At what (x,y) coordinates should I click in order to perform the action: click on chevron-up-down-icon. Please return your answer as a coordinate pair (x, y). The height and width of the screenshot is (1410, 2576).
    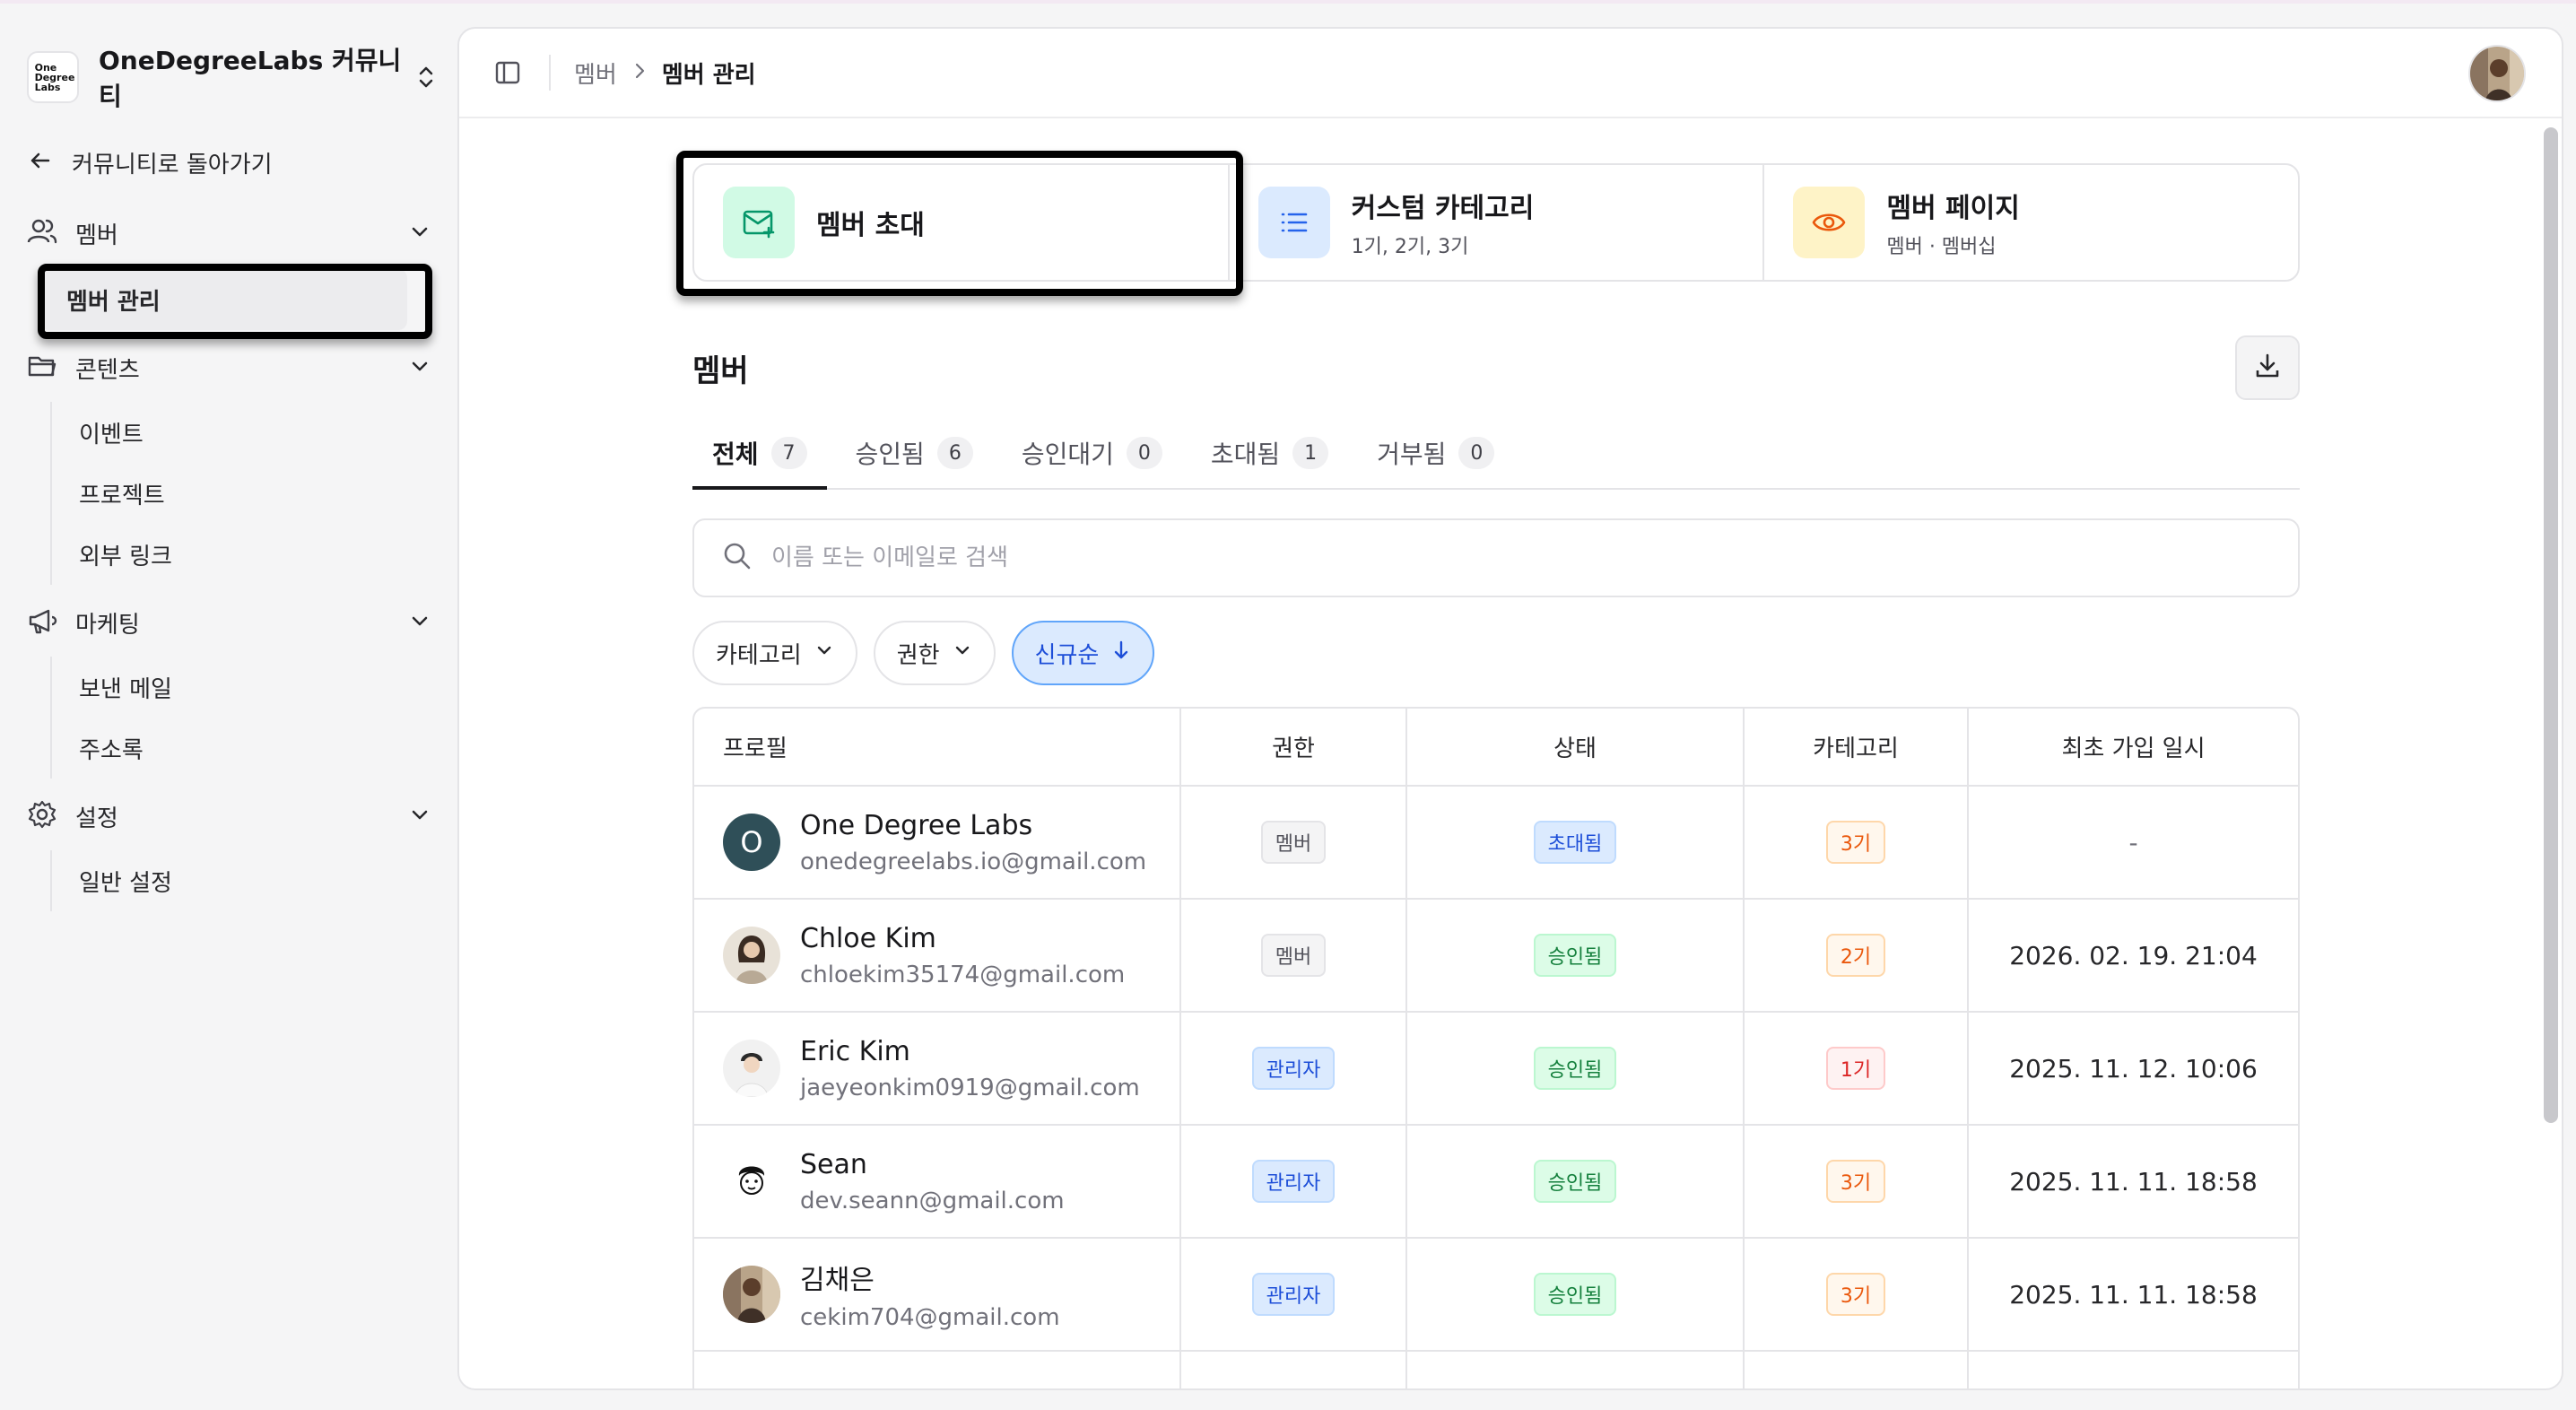
    Looking at the image, I should click on (426, 77).